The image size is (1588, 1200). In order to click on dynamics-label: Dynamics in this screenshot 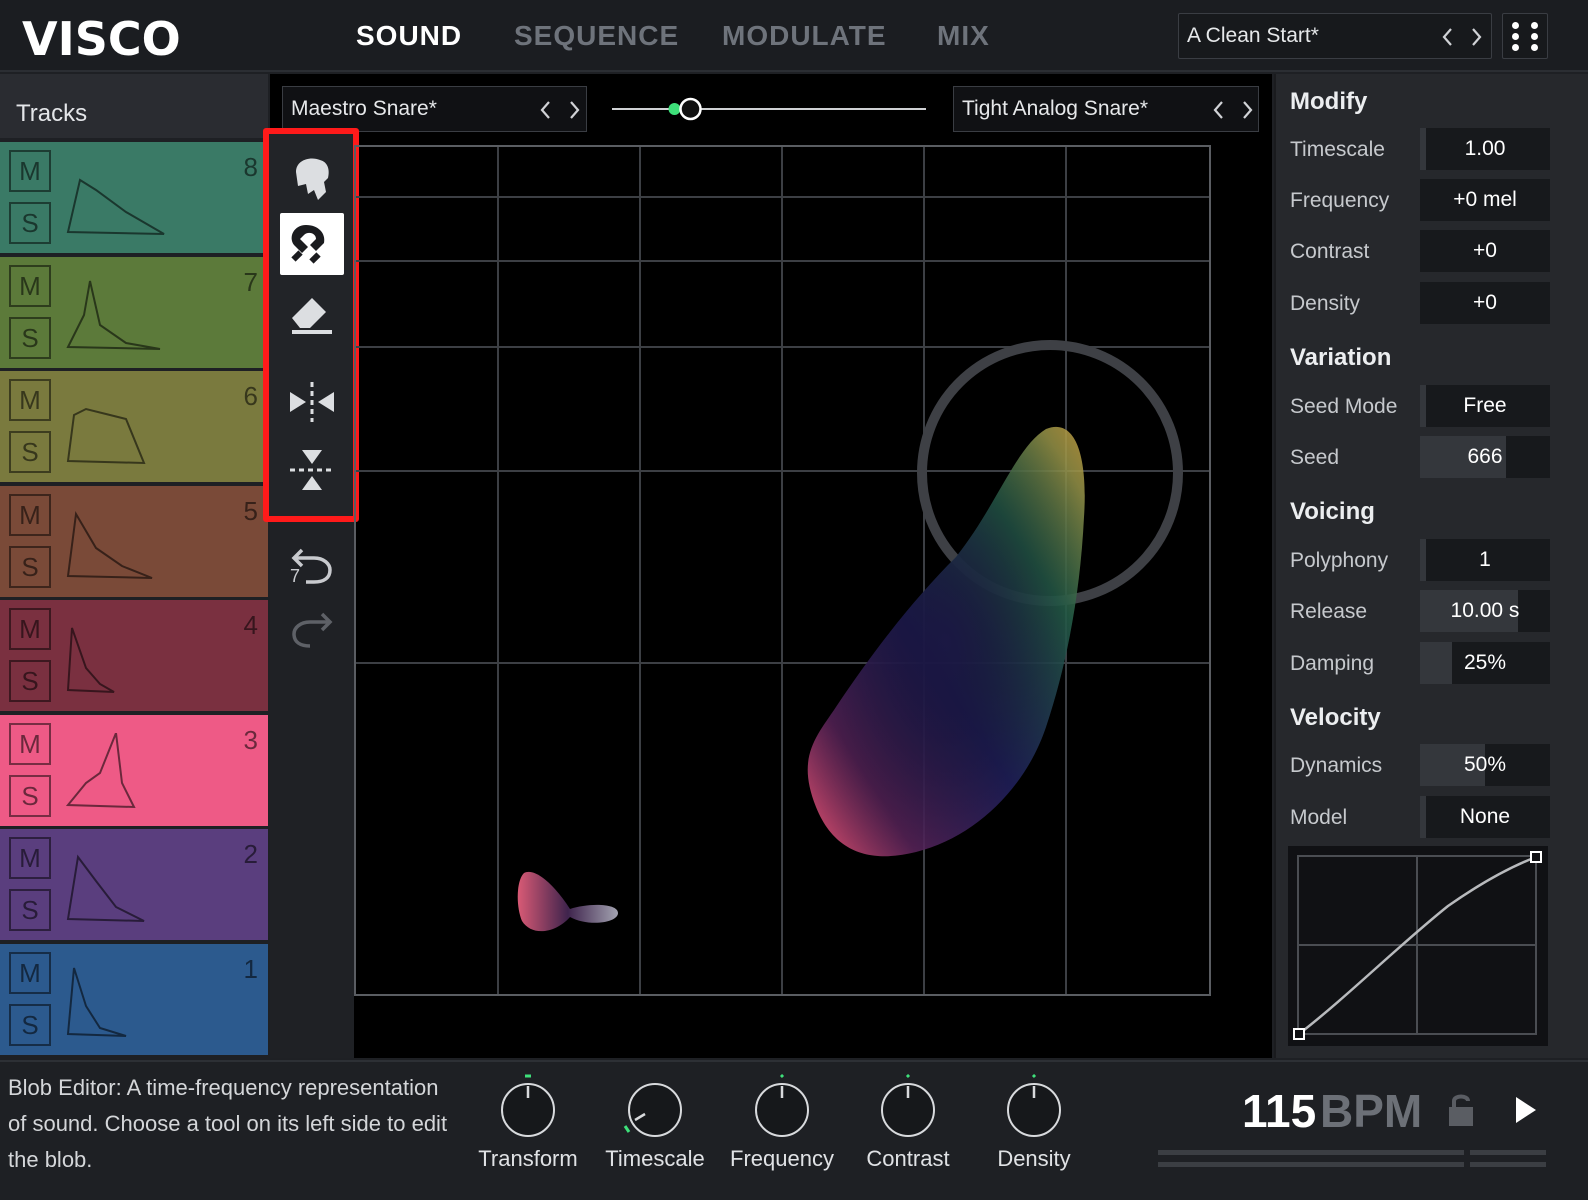, I will do `click(1336, 765)`.